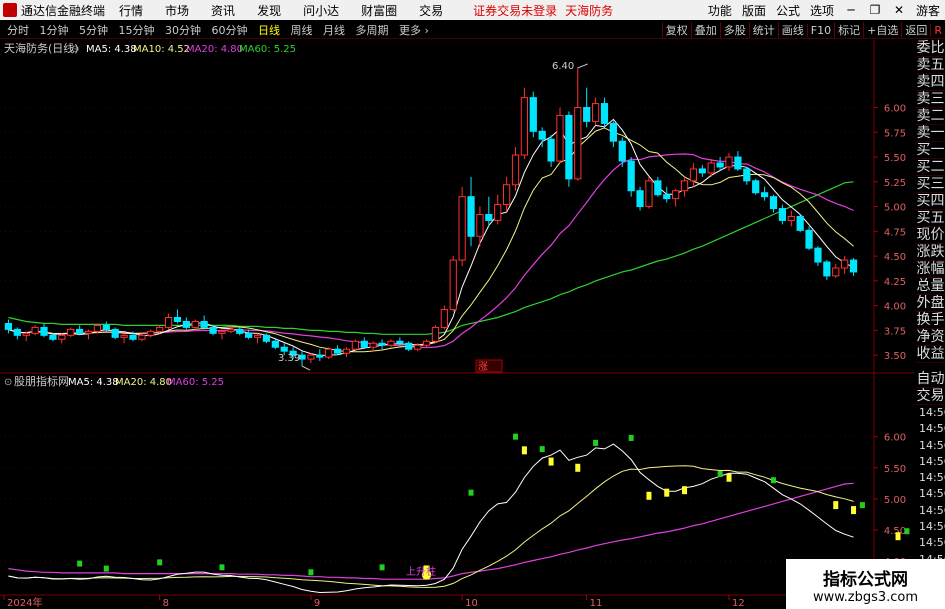 The image size is (945, 609). I want to click on menu-market: 市场, so click(177, 10).